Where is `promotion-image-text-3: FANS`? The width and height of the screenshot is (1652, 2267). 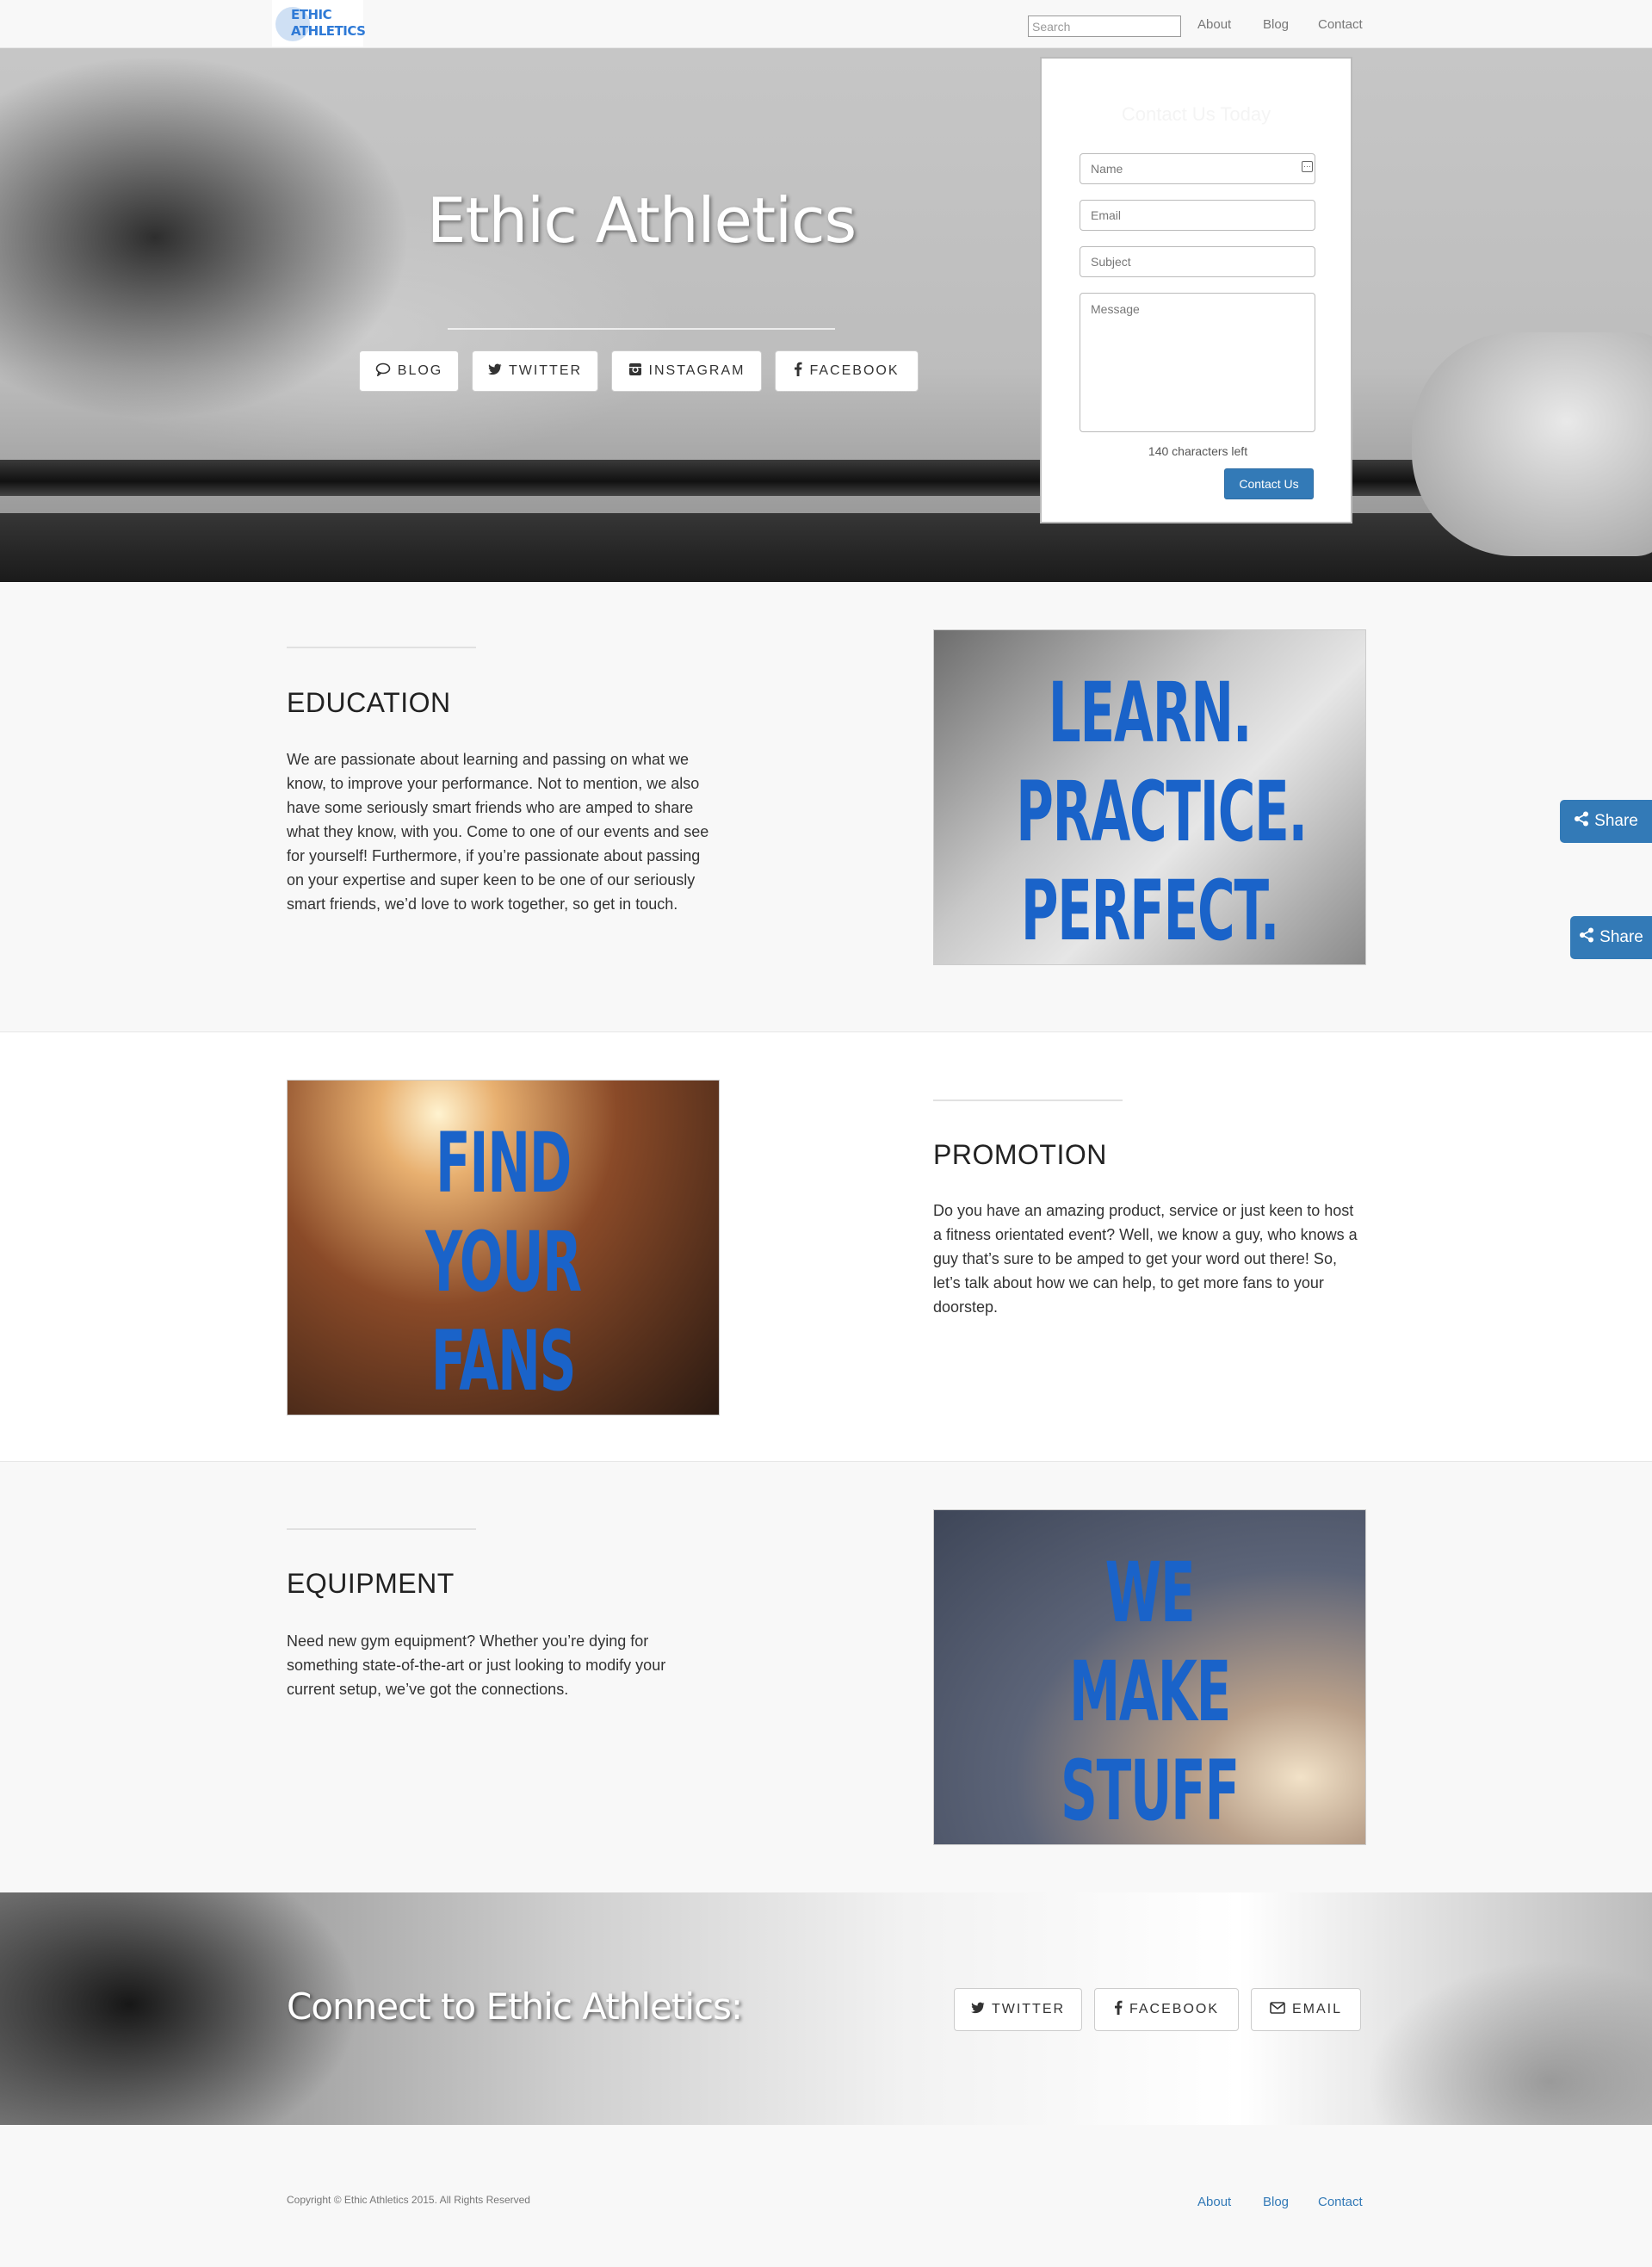 promotion-image-text-3: FANS is located at coordinates (503, 1361).